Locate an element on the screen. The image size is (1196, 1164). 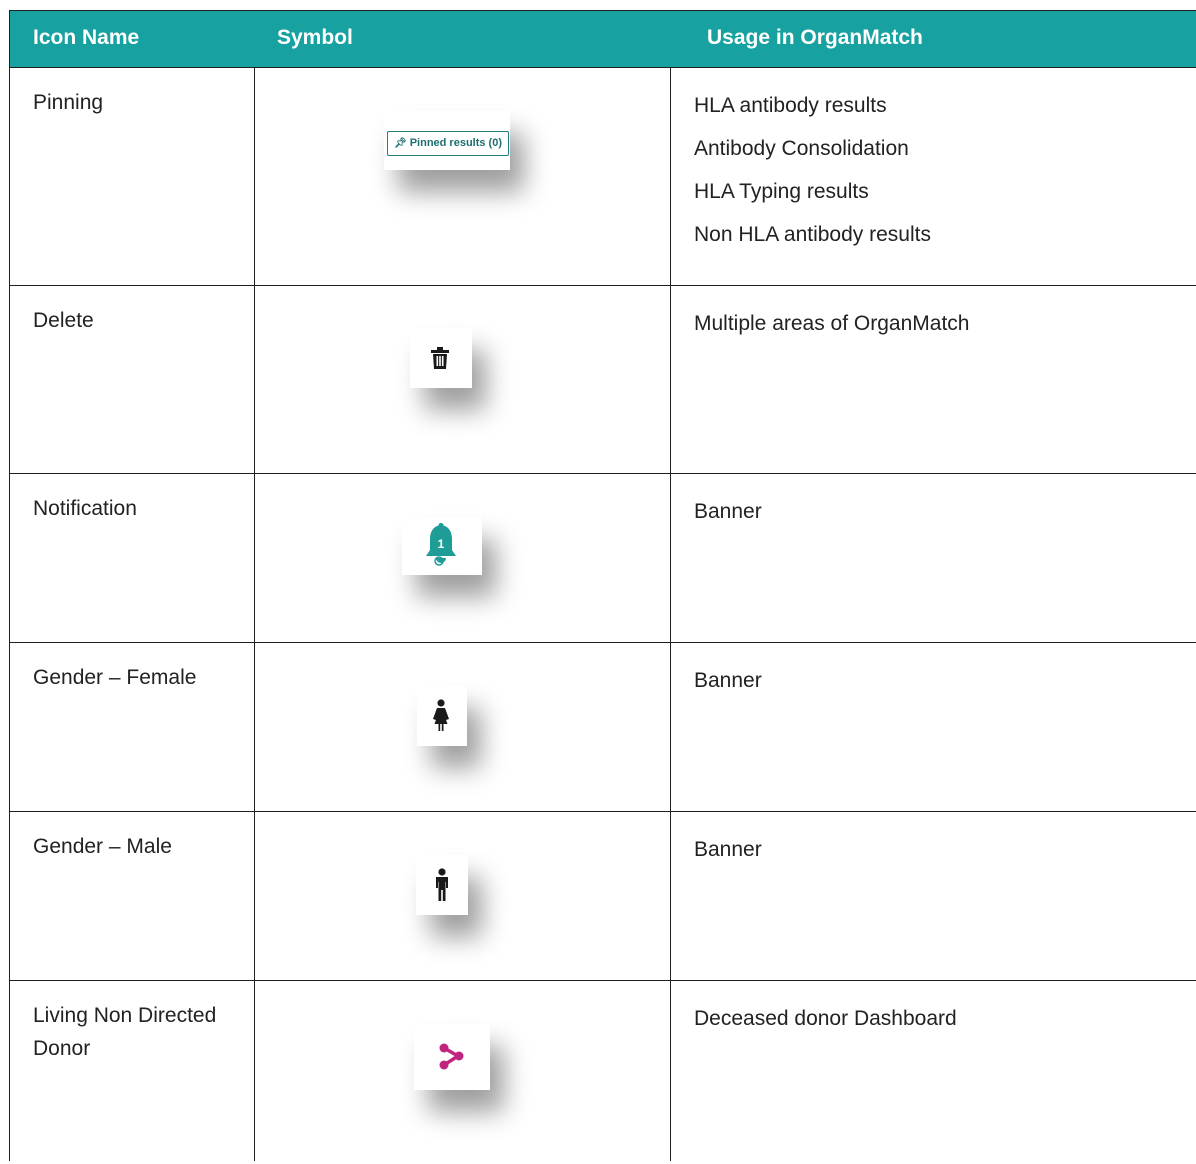
header-symbol: Symbol is located at coordinates (315, 37).